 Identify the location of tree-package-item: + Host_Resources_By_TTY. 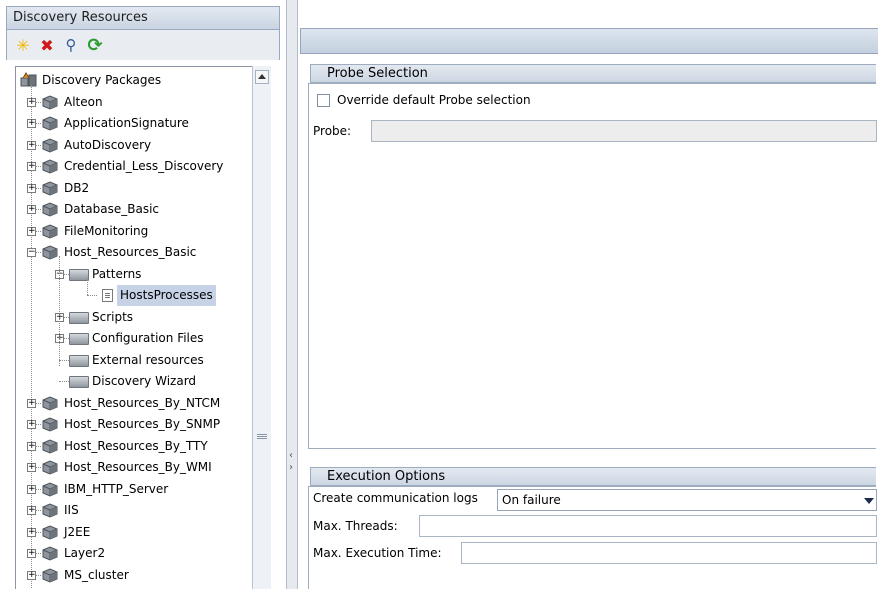
(136, 446).